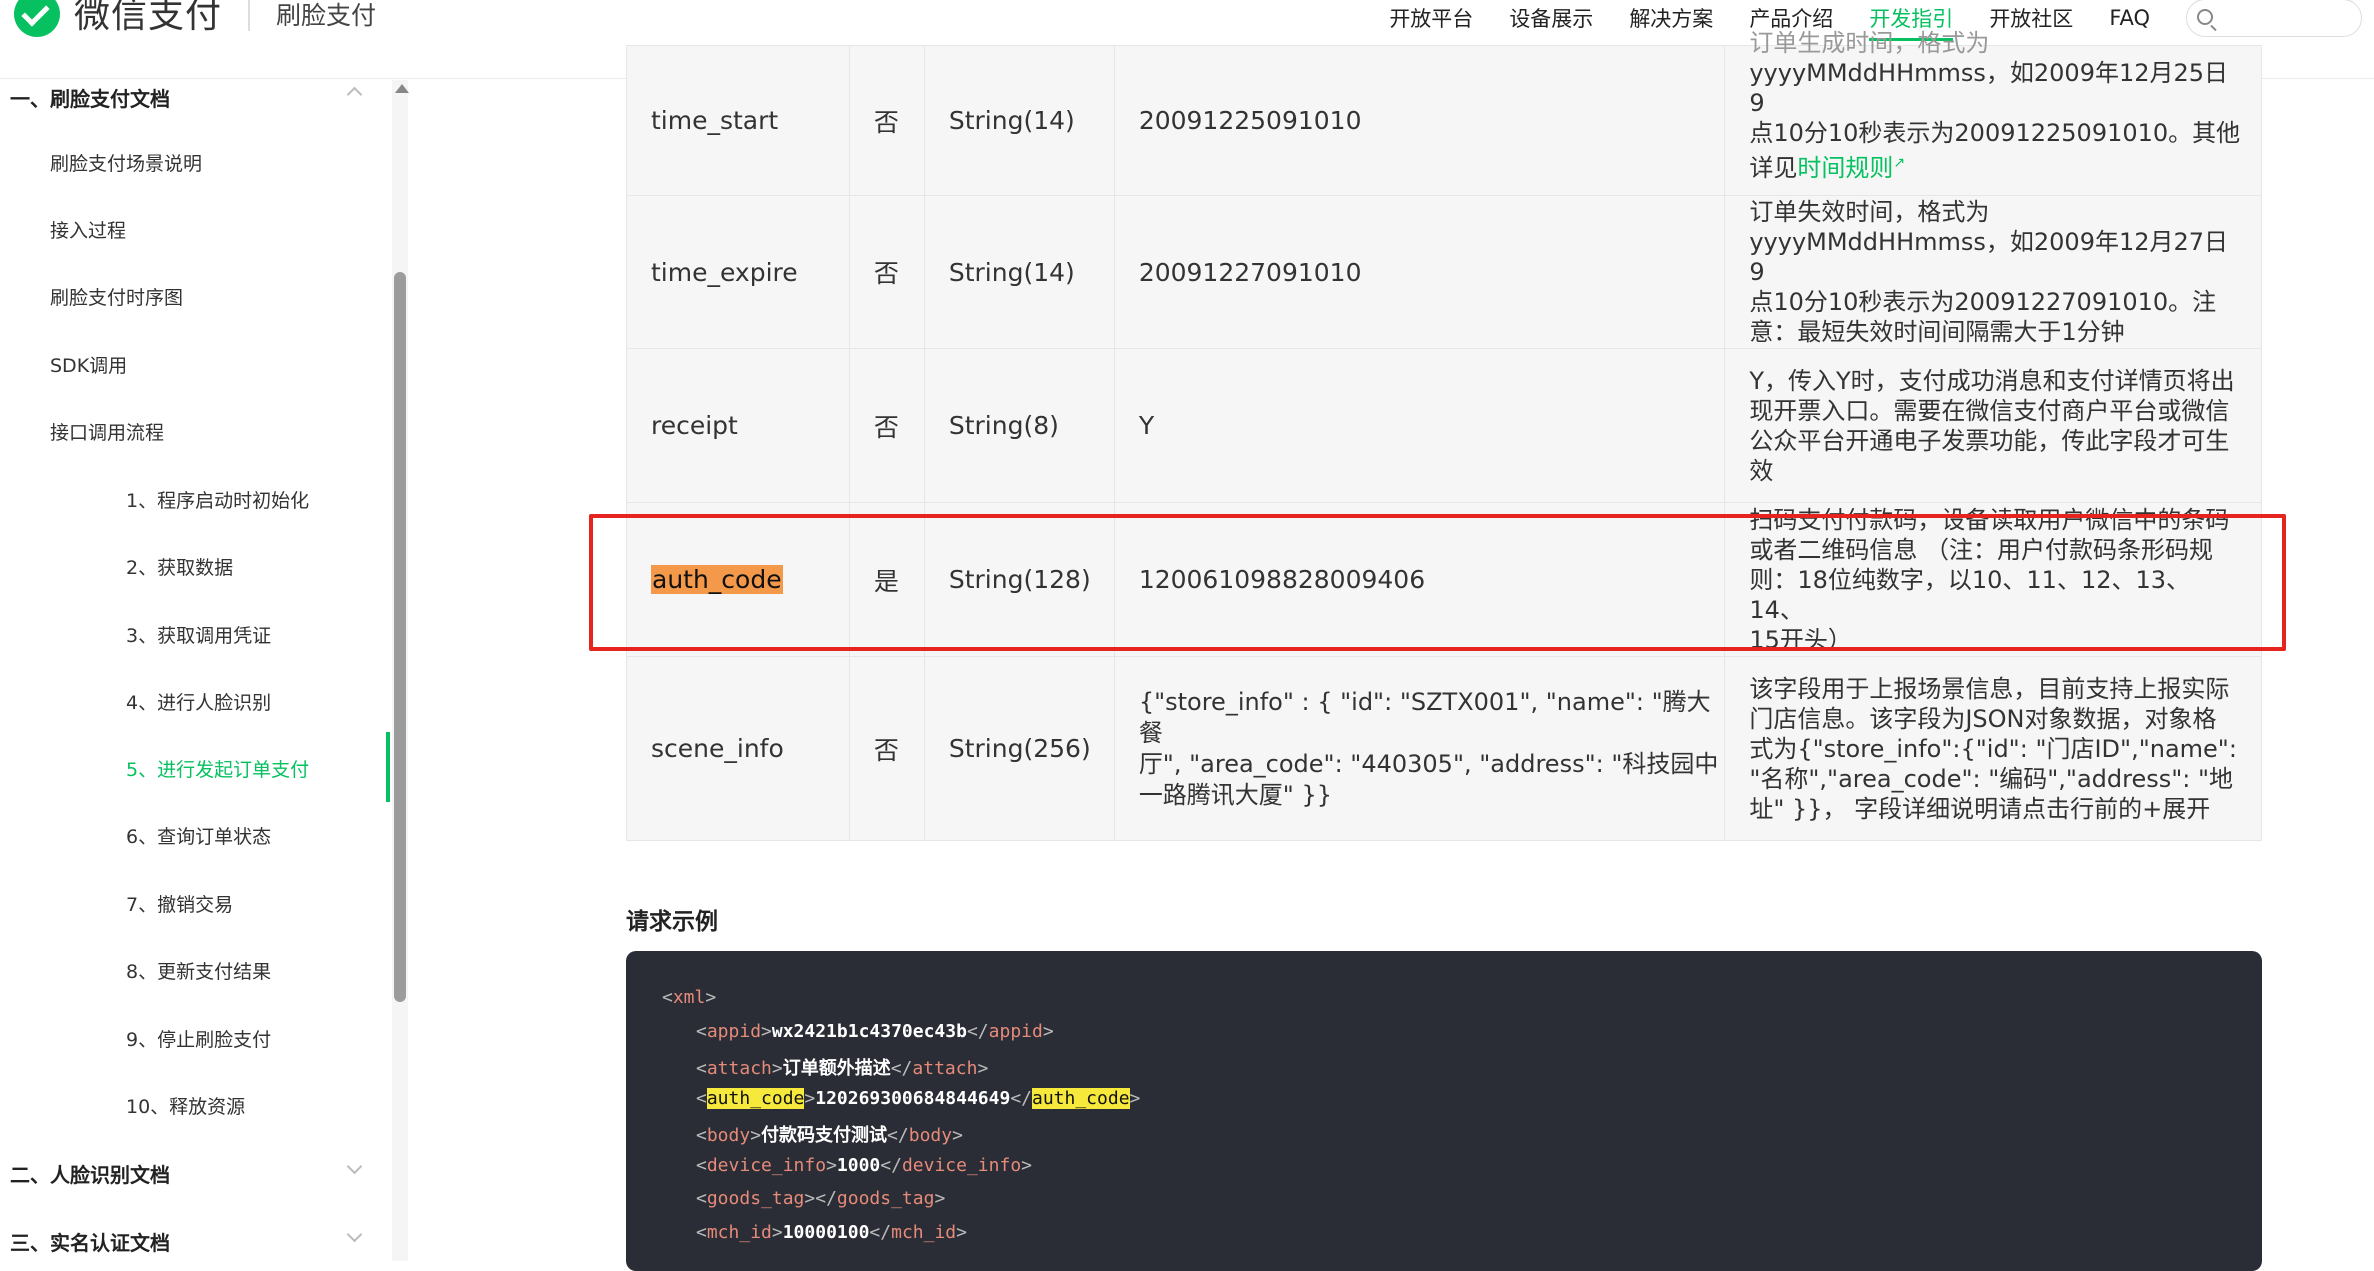 This screenshot has width=2374, height=1271. What do you see at coordinates (249, 15) in the screenshot?
I see `logo-divider` at bounding box center [249, 15].